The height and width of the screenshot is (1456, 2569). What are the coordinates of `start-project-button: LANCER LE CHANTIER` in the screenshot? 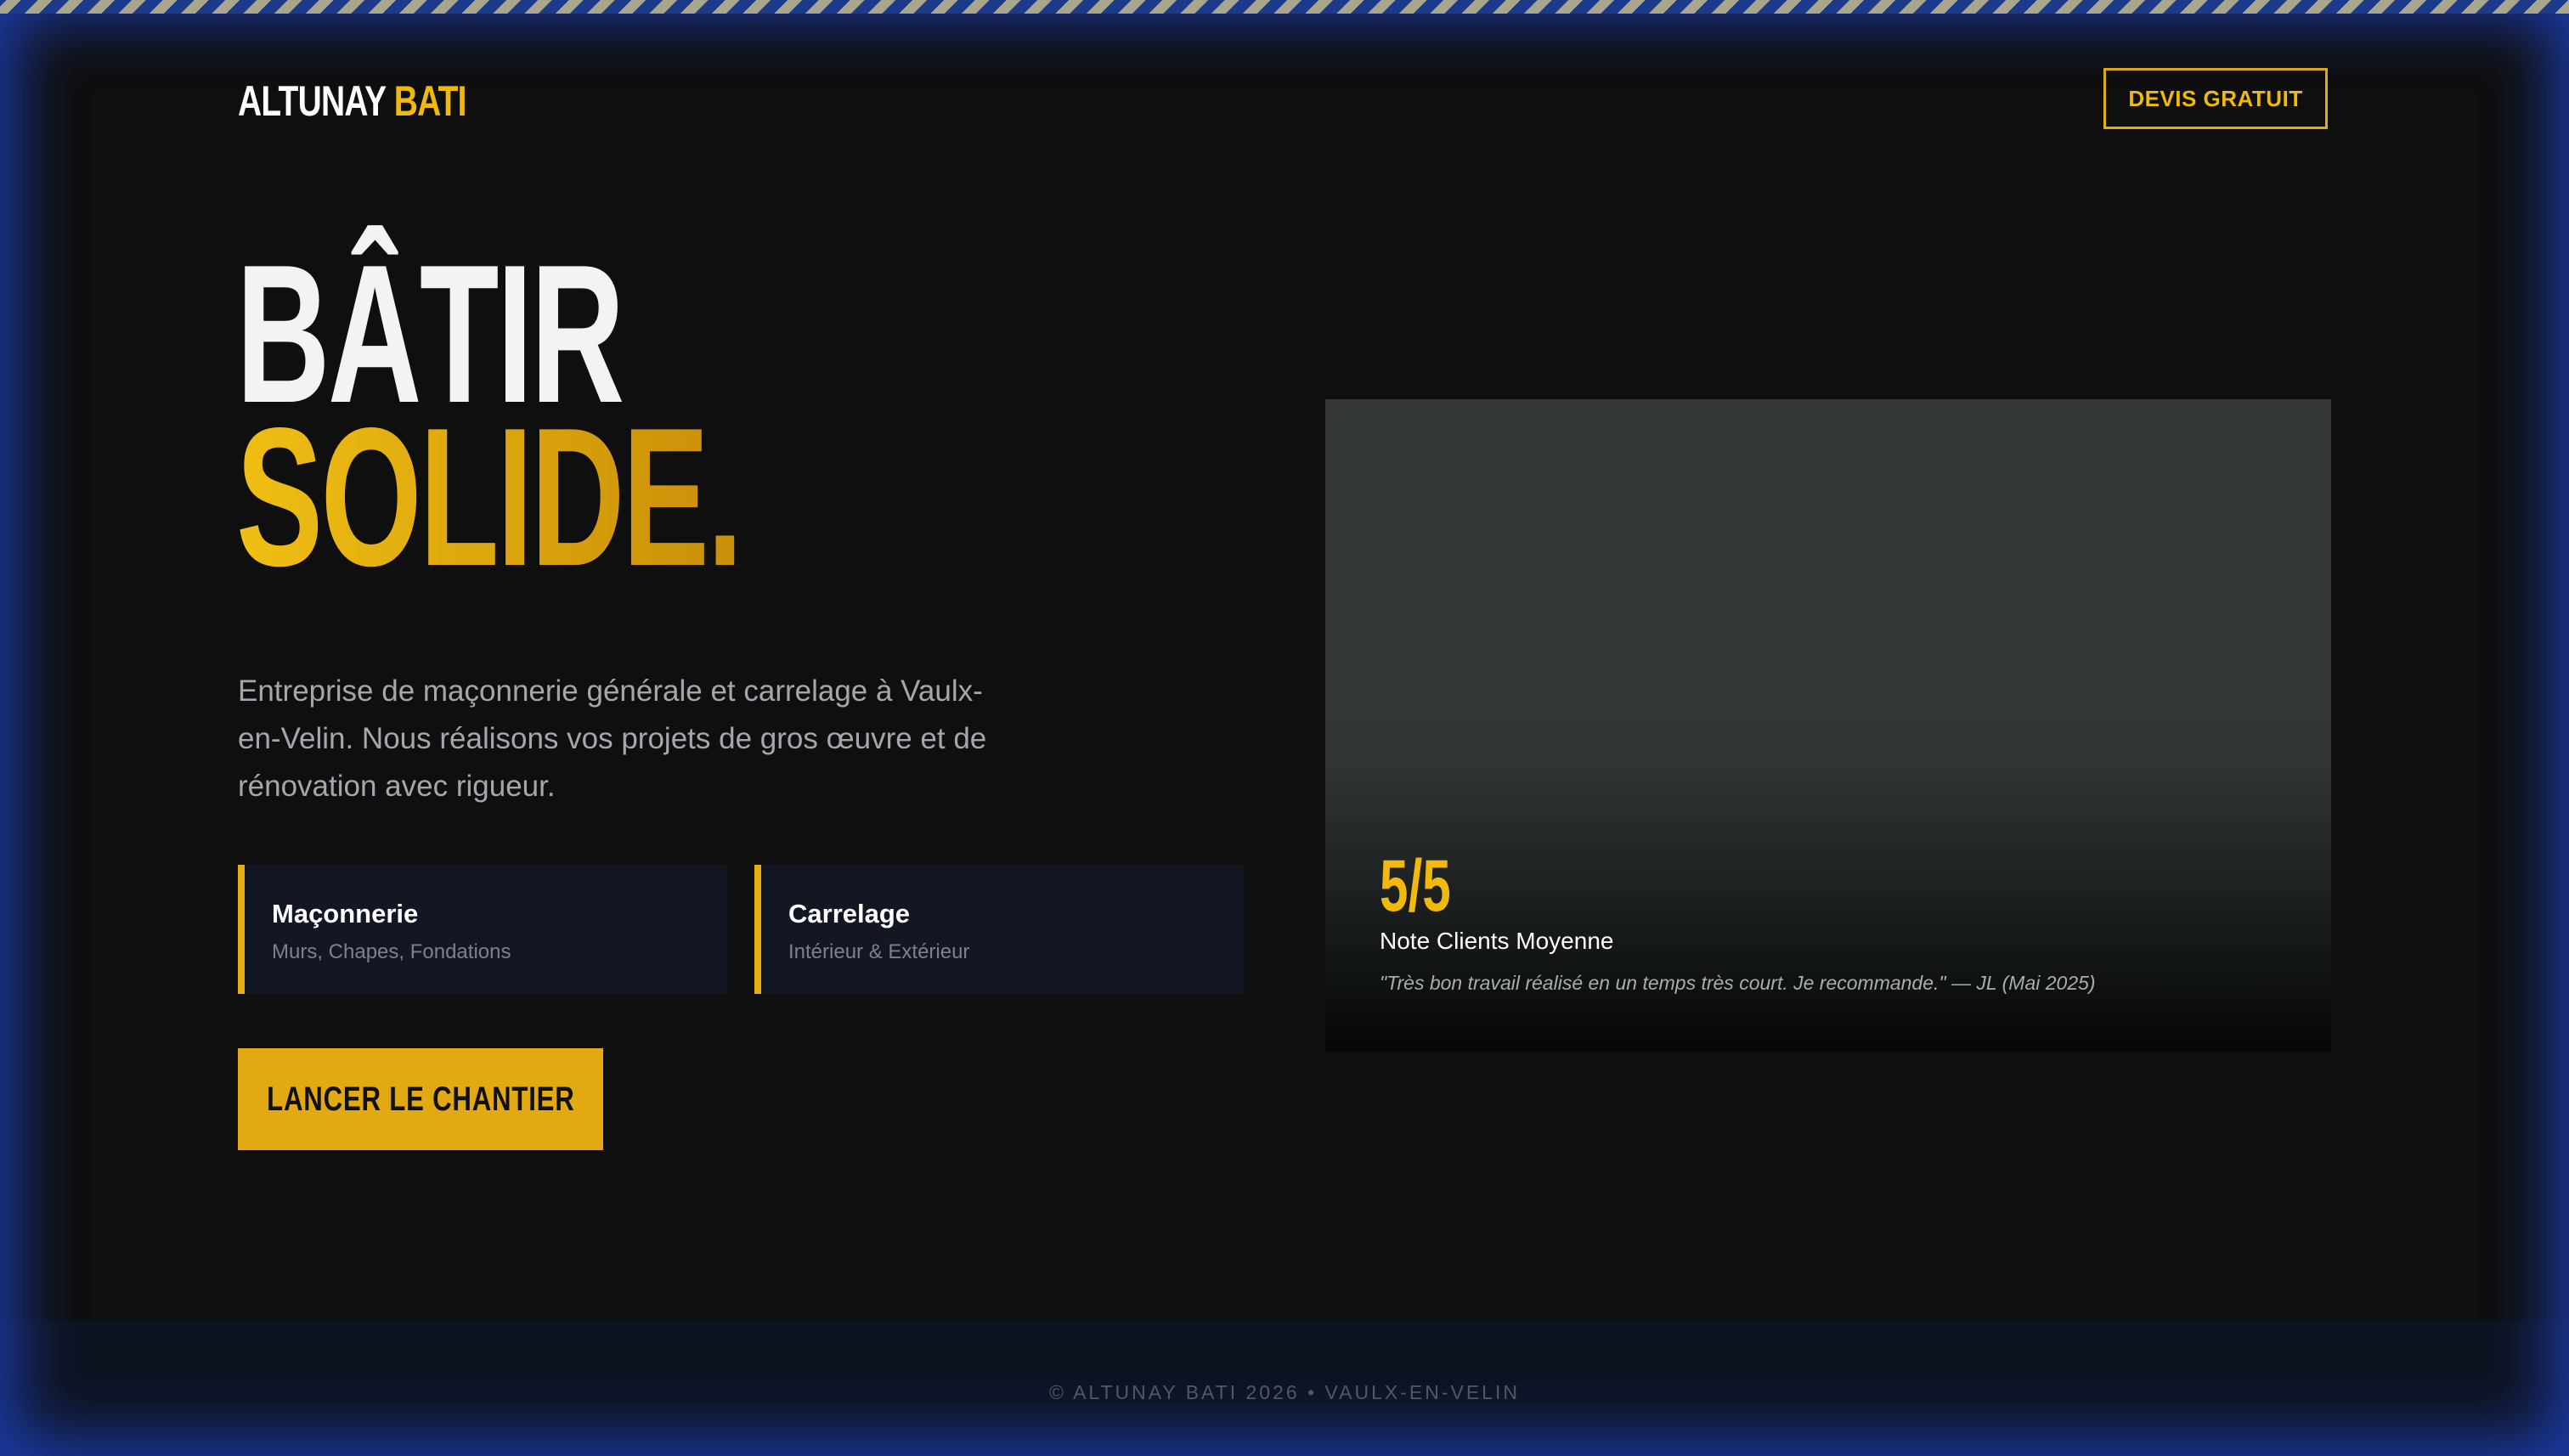 It's located at (421, 1099).